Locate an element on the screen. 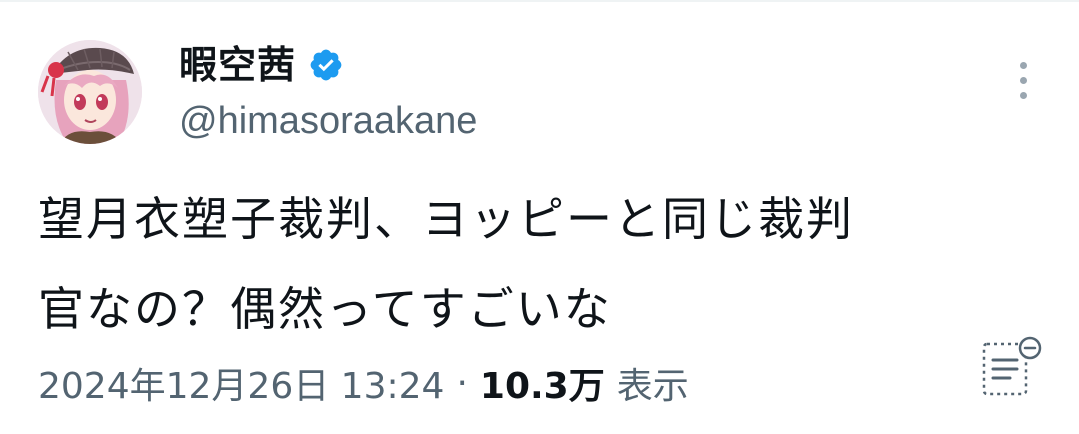  views-count: 10.3万 is located at coordinates (542, 386).